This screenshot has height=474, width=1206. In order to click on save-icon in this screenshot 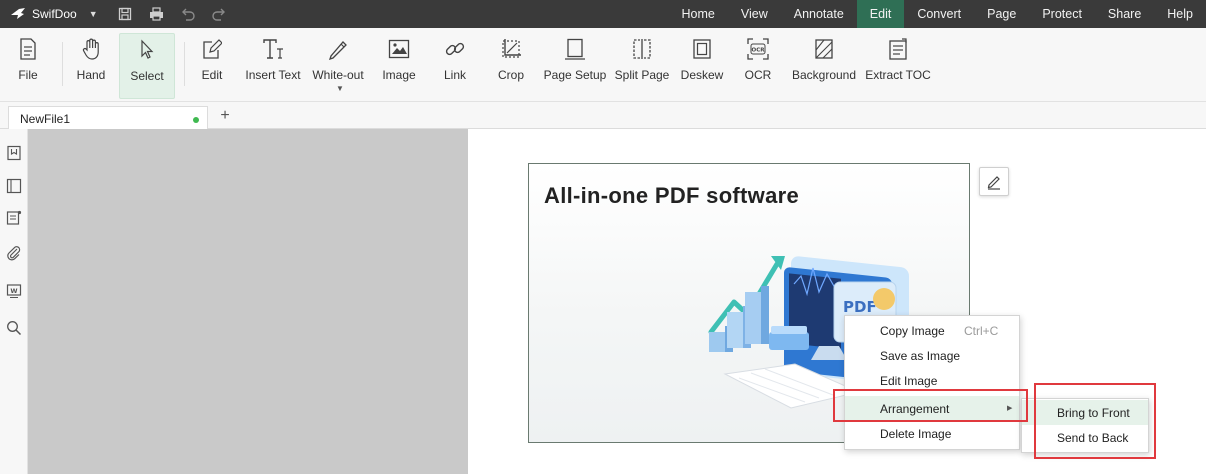, I will do `click(125, 14)`.